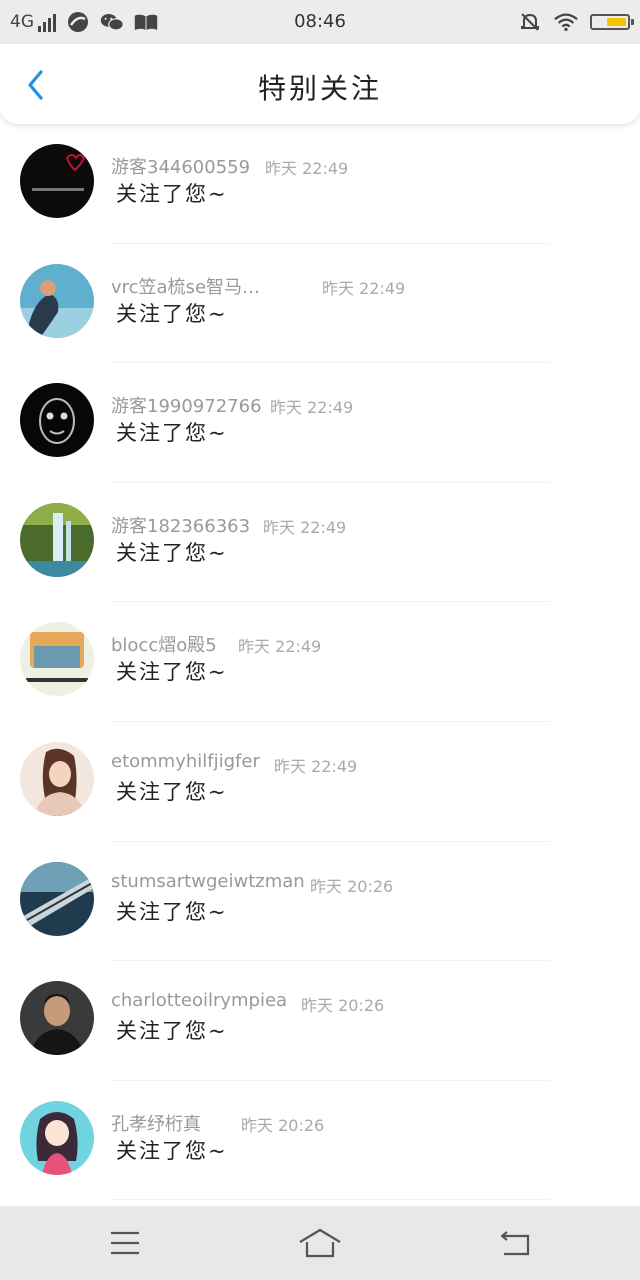 This screenshot has height=1280, width=640. Describe the element at coordinates (320, 22) in the screenshot. I see `status-bar: 4G 08:46` at that location.